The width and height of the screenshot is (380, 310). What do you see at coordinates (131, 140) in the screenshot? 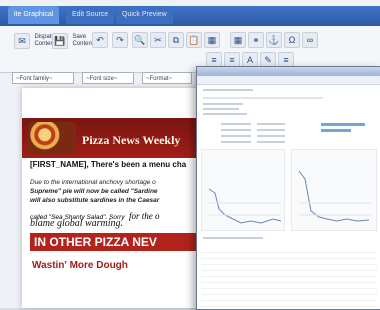
I see `newsletter-title: Pizza News Weekly` at bounding box center [131, 140].